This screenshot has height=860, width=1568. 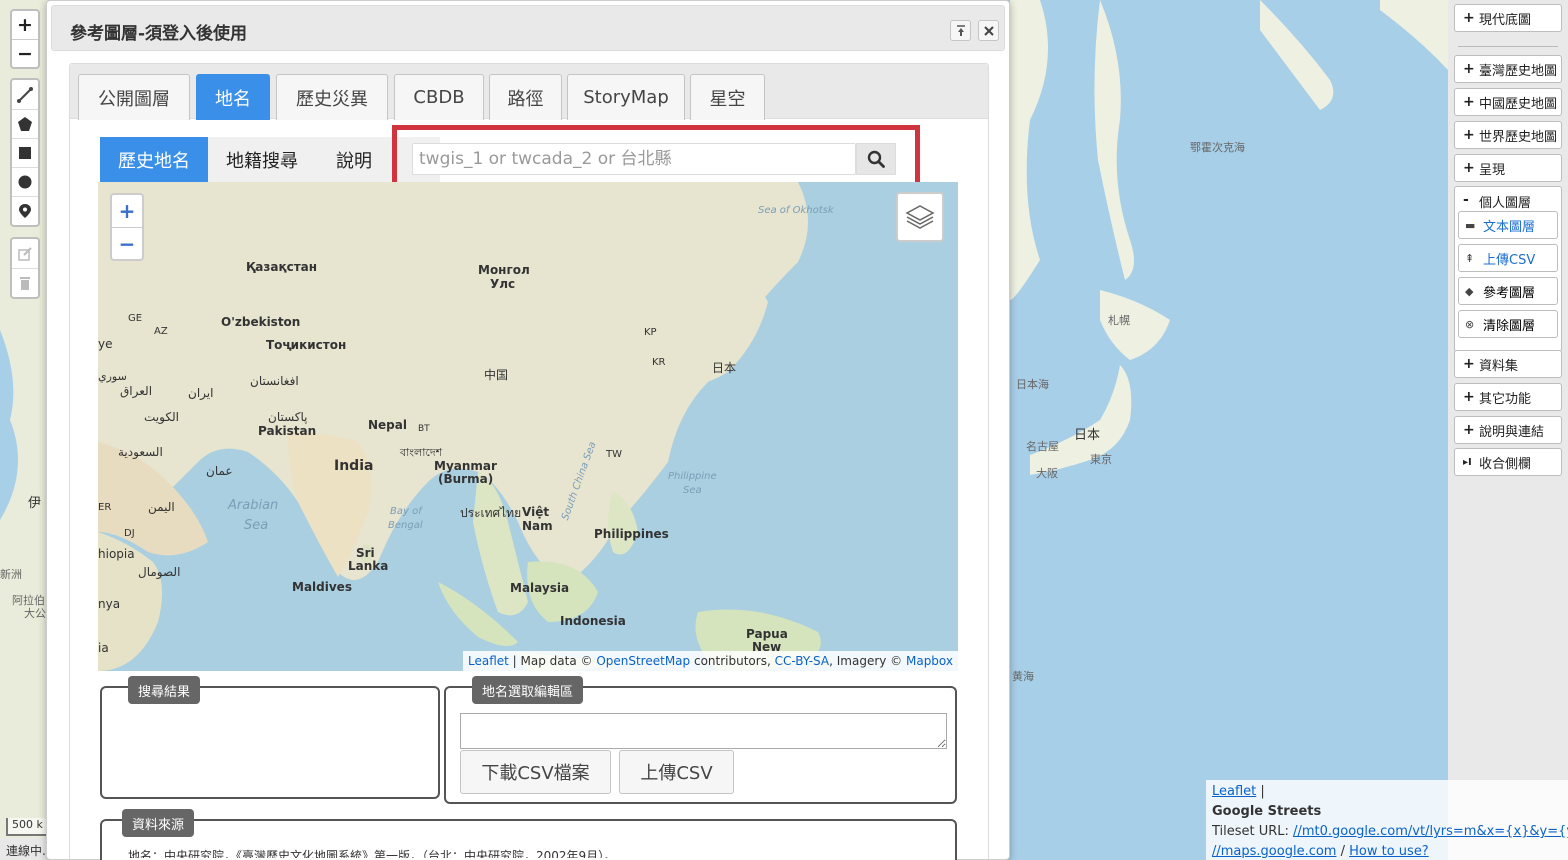 What do you see at coordinates (1119, 320) in the screenshot?
I see `bg-label: 札幌` at bounding box center [1119, 320].